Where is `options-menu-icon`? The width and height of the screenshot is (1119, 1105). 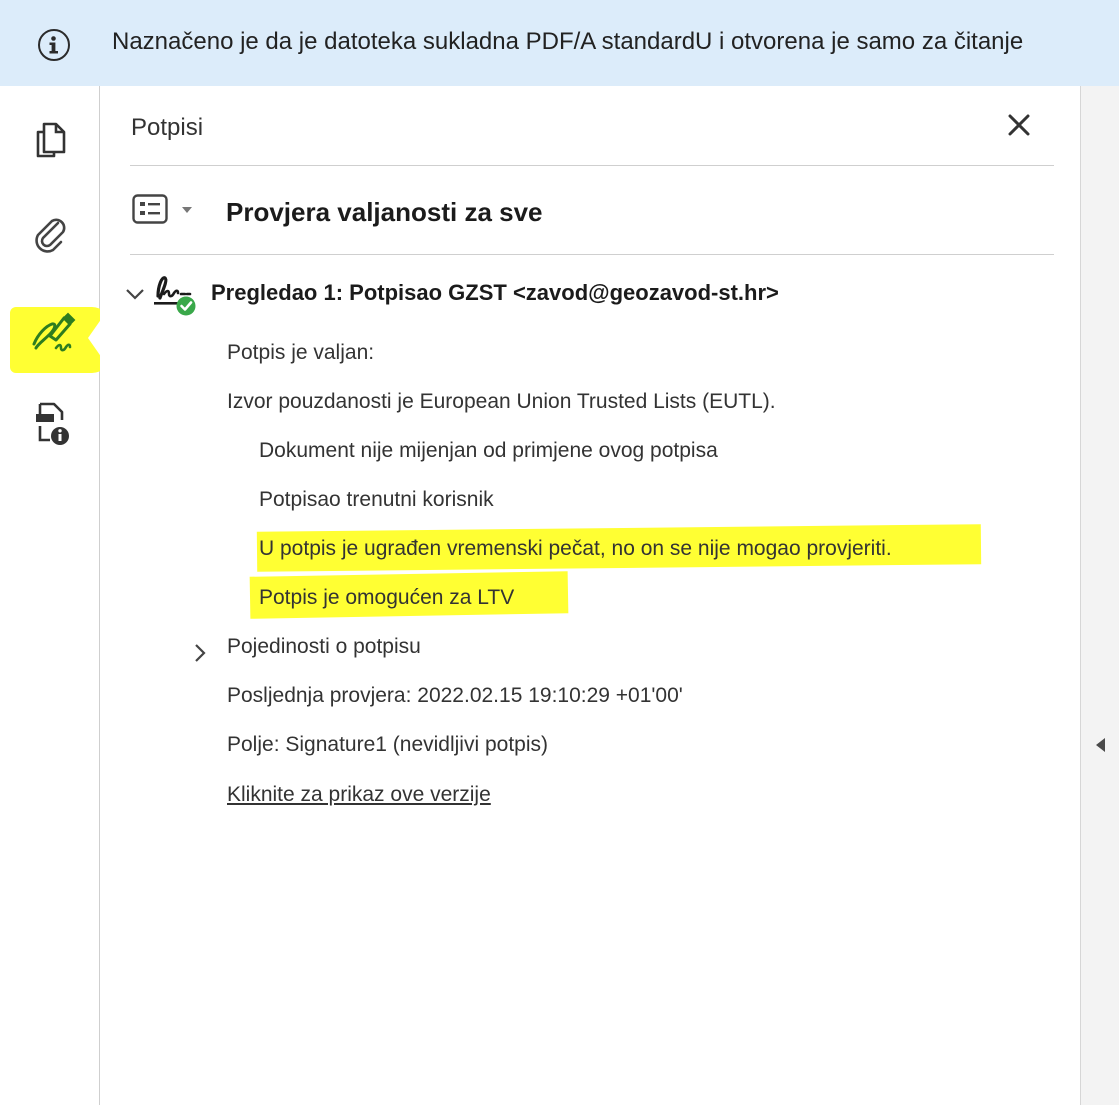 options-menu-icon is located at coordinates (150, 209).